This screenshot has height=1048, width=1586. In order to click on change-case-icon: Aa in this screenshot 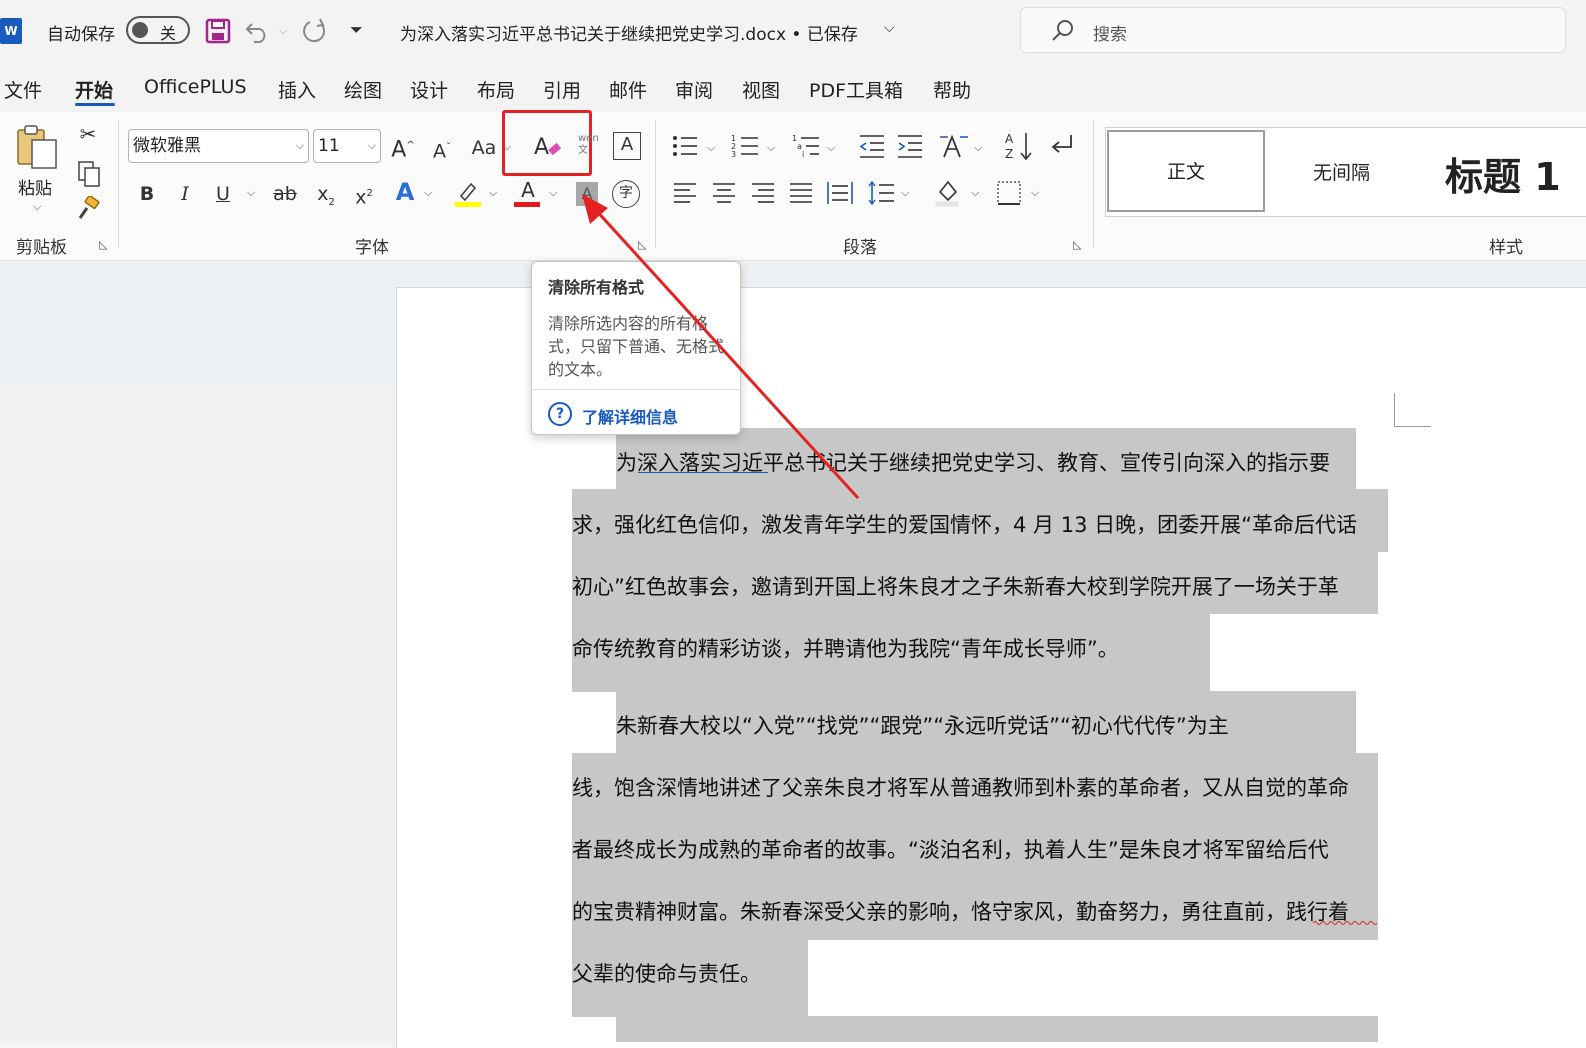, I will do `click(484, 148)`.